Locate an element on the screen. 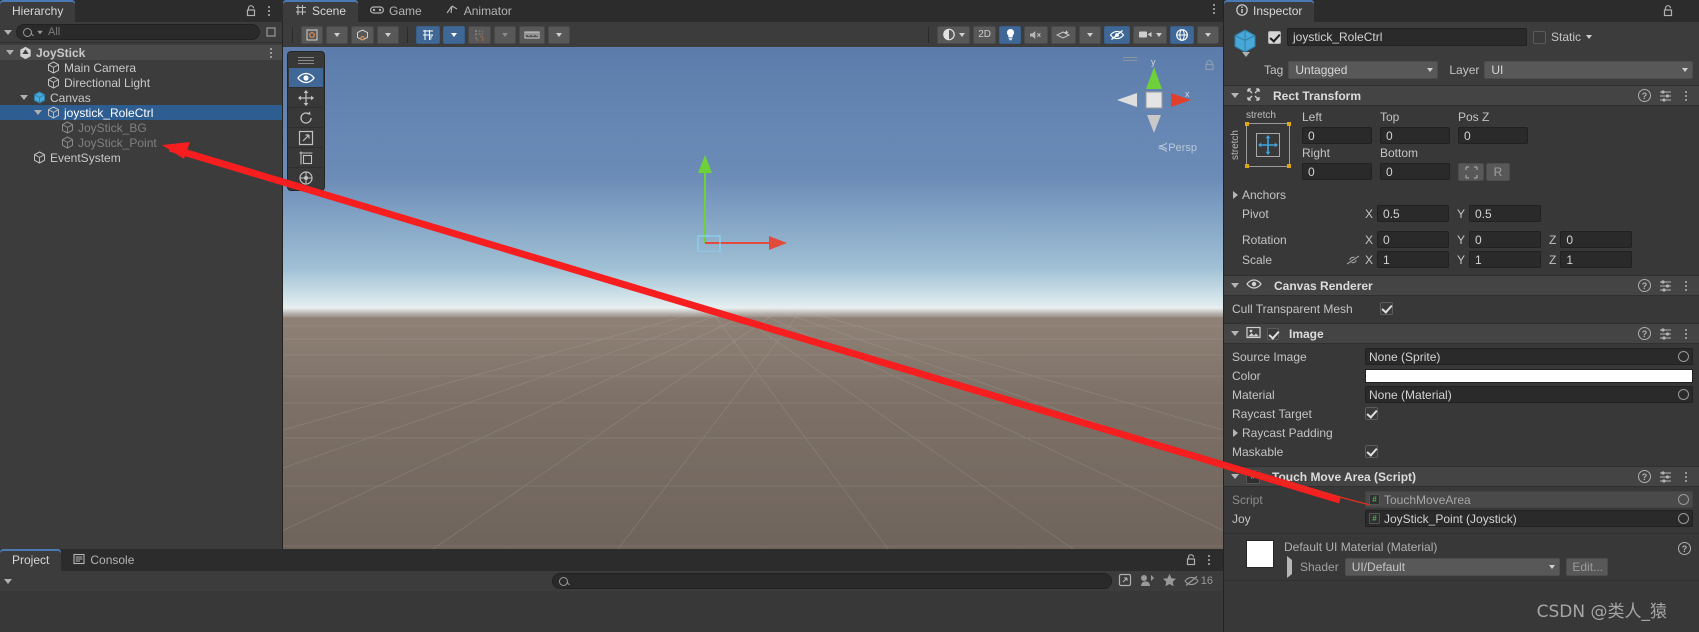  scene-fx-button is located at coordinates (1063, 34).